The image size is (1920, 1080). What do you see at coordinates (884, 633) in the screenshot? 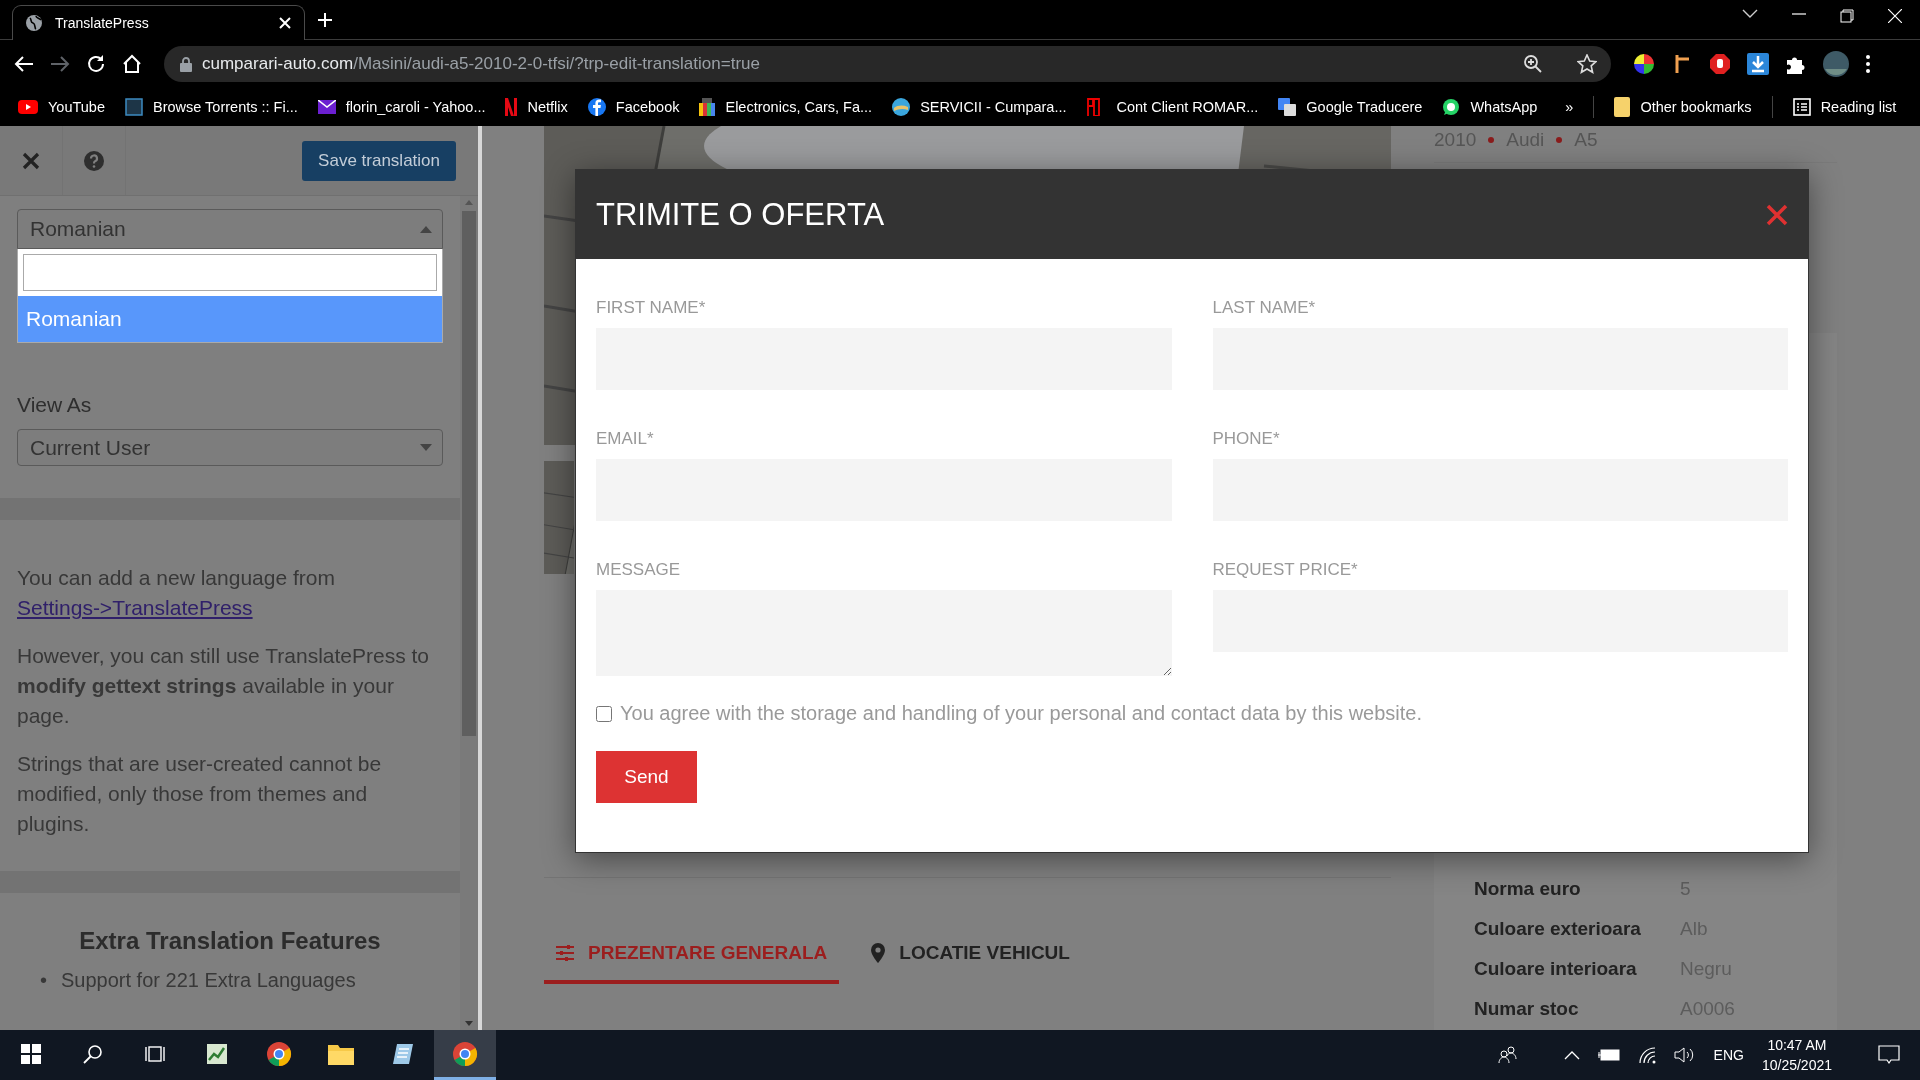
I see `message-field` at bounding box center [884, 633].